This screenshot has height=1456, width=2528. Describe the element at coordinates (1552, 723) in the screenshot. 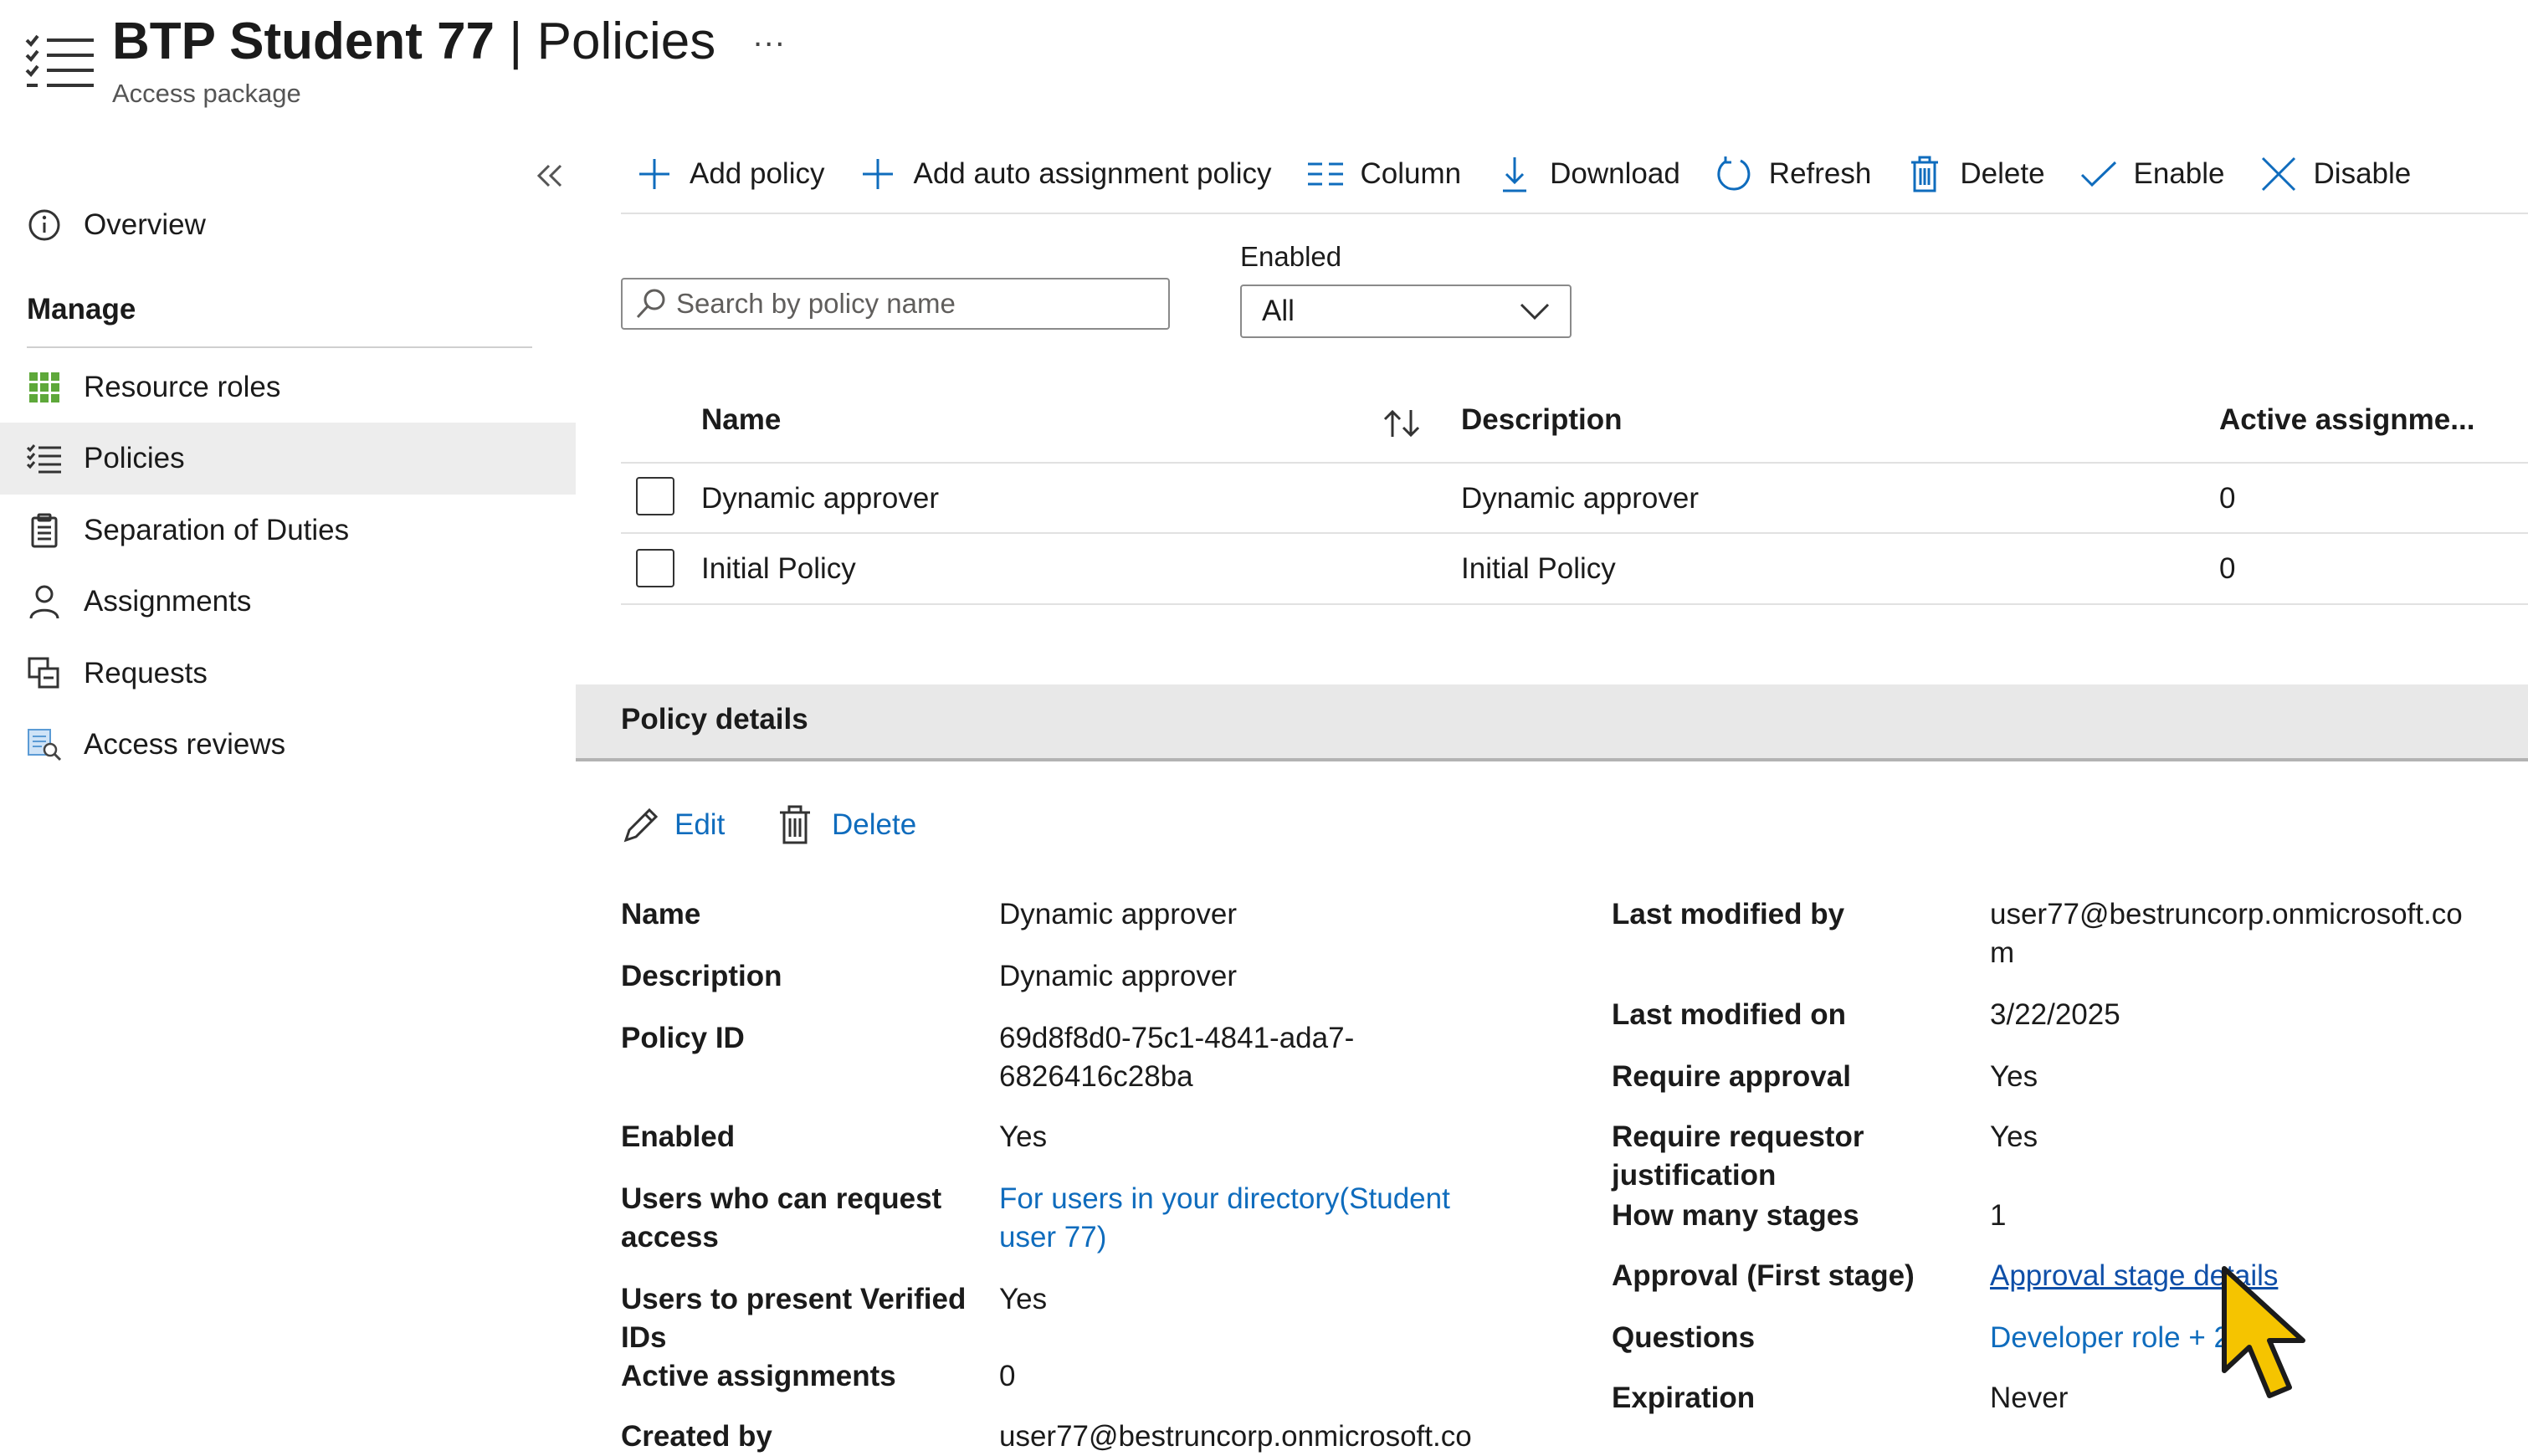

I see `policy-details-header` at that location.